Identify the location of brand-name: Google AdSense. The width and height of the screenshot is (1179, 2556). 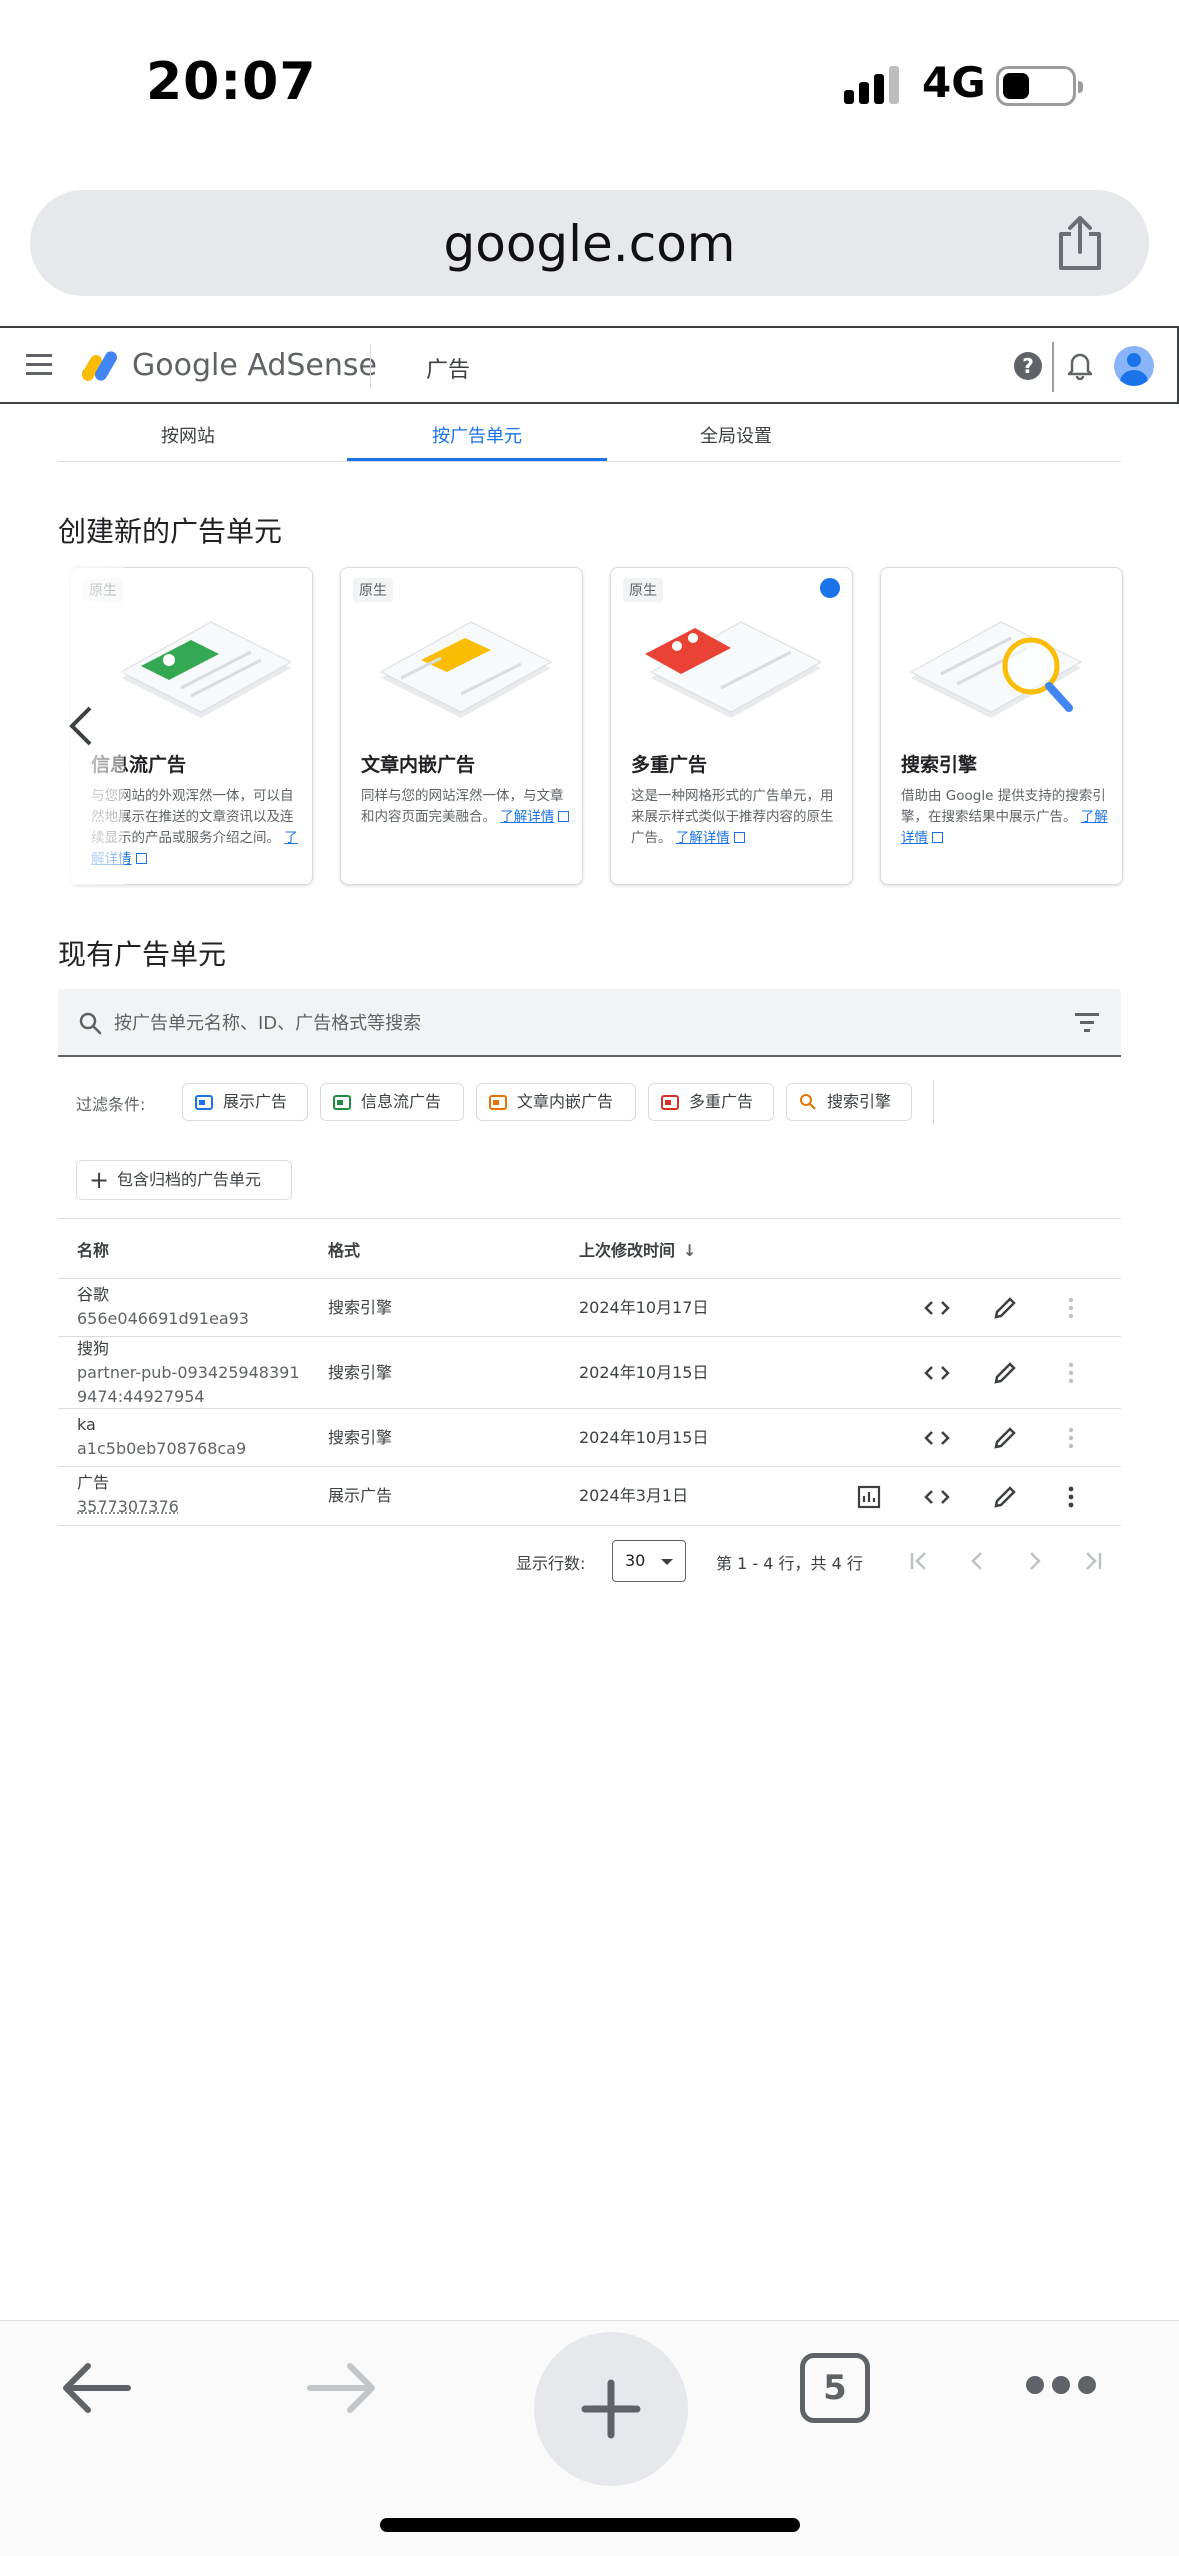
(254, 365).